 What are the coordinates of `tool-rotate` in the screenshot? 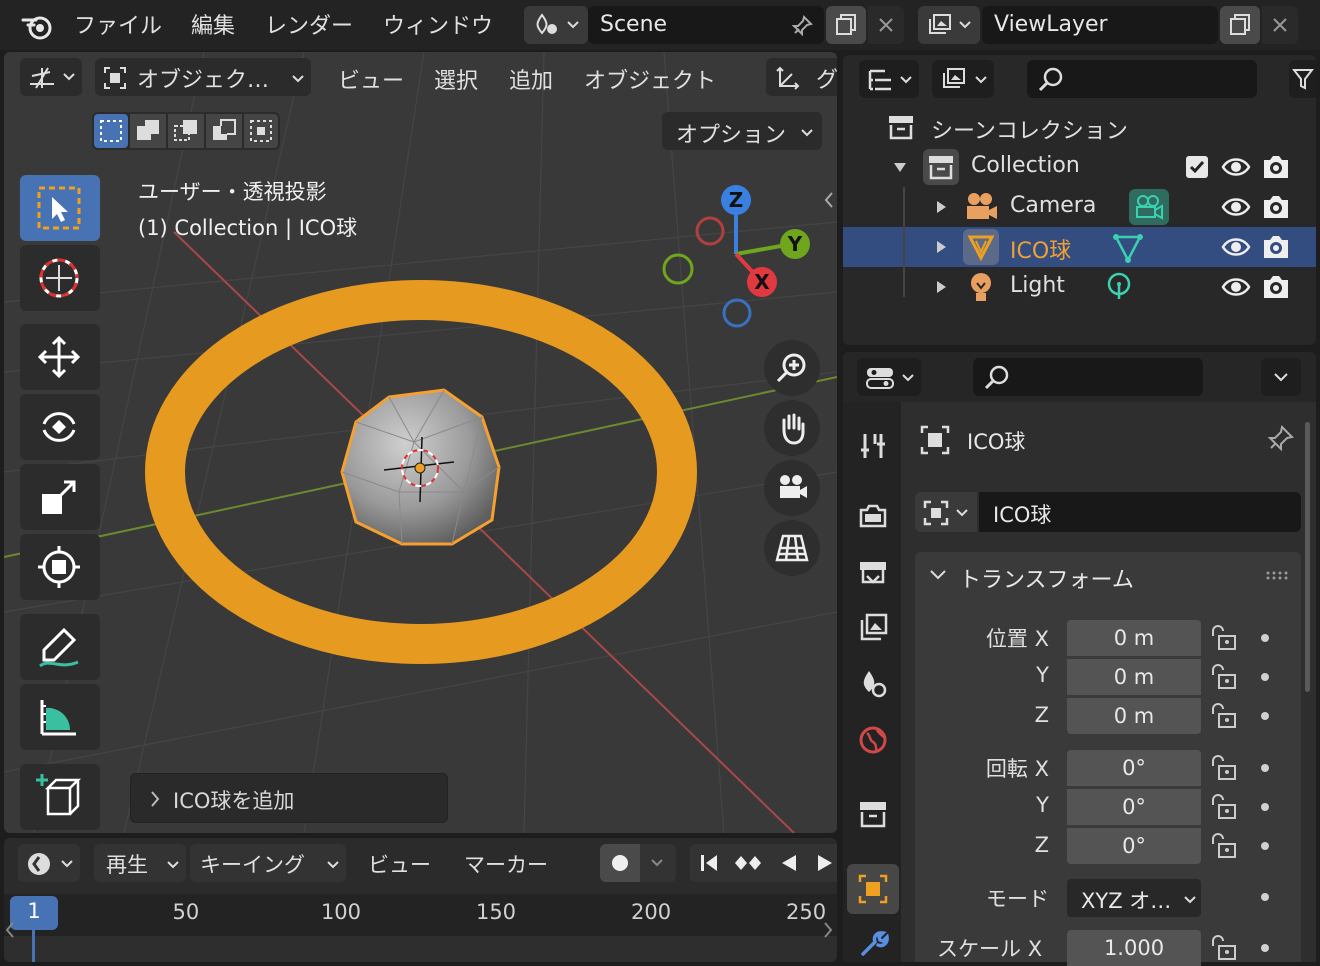 It's located at (60, 427).